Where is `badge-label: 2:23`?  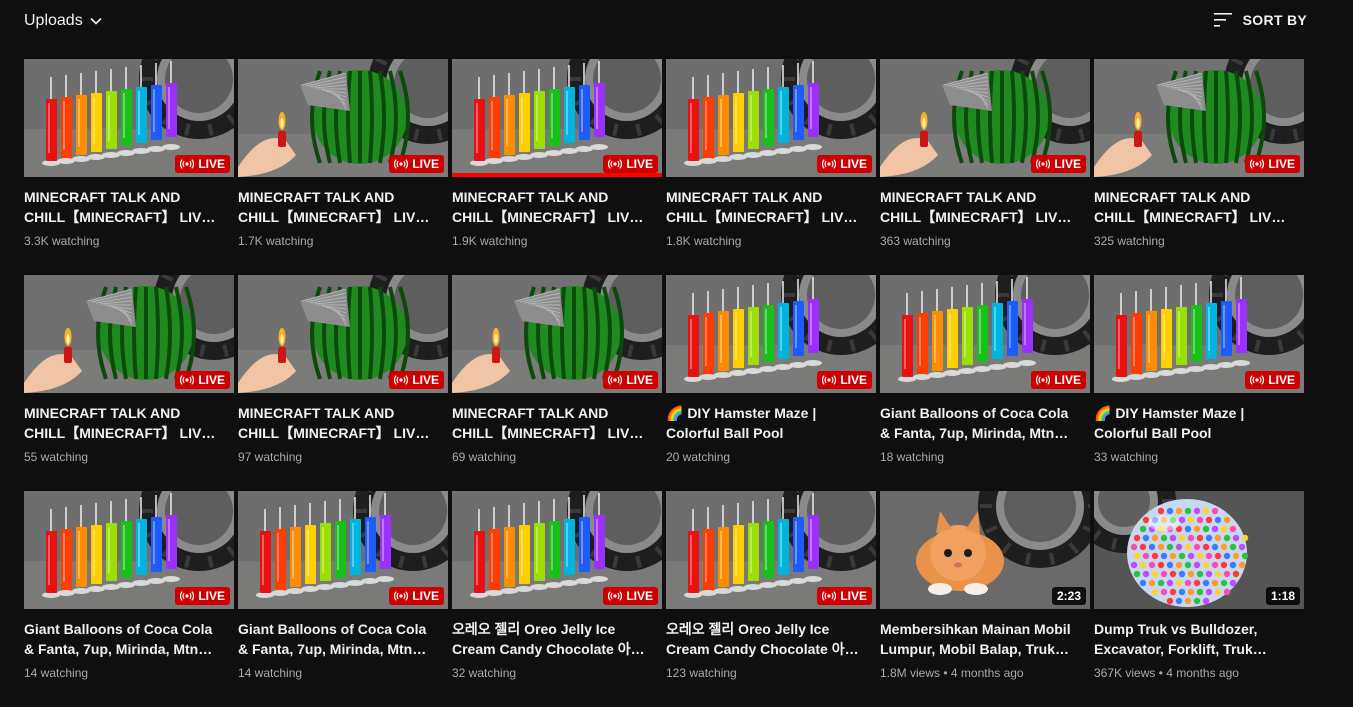
badge-label: 2:23 is located at coordinates (1069, 596).